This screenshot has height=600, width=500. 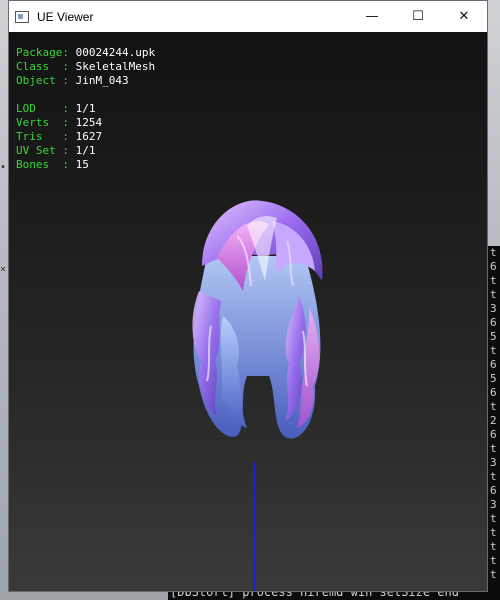 What do you see at coordinates (22, 16) in the screenshot?
I see `app-icon` at bounding box center [22, 16].